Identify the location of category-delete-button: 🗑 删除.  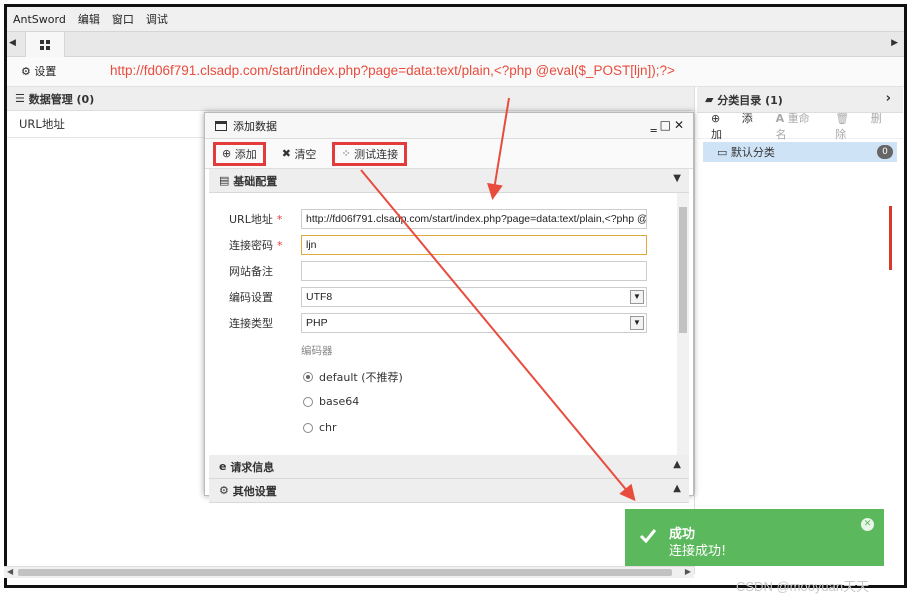
(860, 126).